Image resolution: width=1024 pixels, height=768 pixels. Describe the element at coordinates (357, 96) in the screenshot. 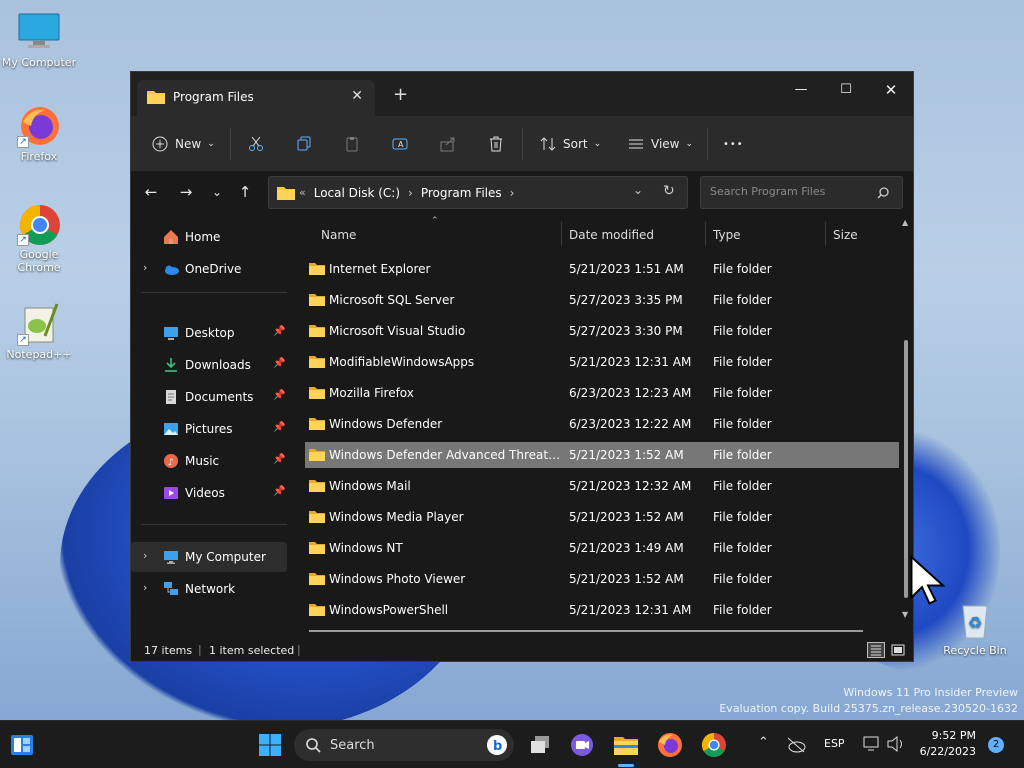

I see `close-tab-icon: ✕` at that location.